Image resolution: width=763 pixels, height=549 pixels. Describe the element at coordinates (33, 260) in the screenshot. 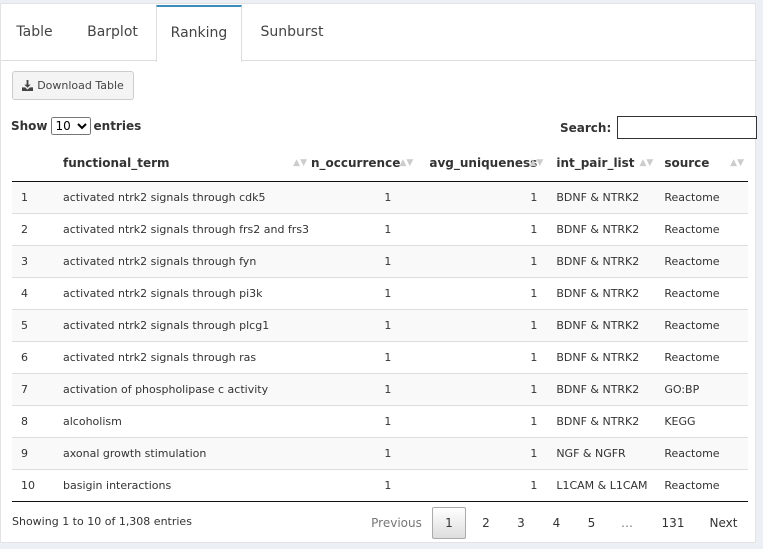

I see `cell-index: 3` at that location.